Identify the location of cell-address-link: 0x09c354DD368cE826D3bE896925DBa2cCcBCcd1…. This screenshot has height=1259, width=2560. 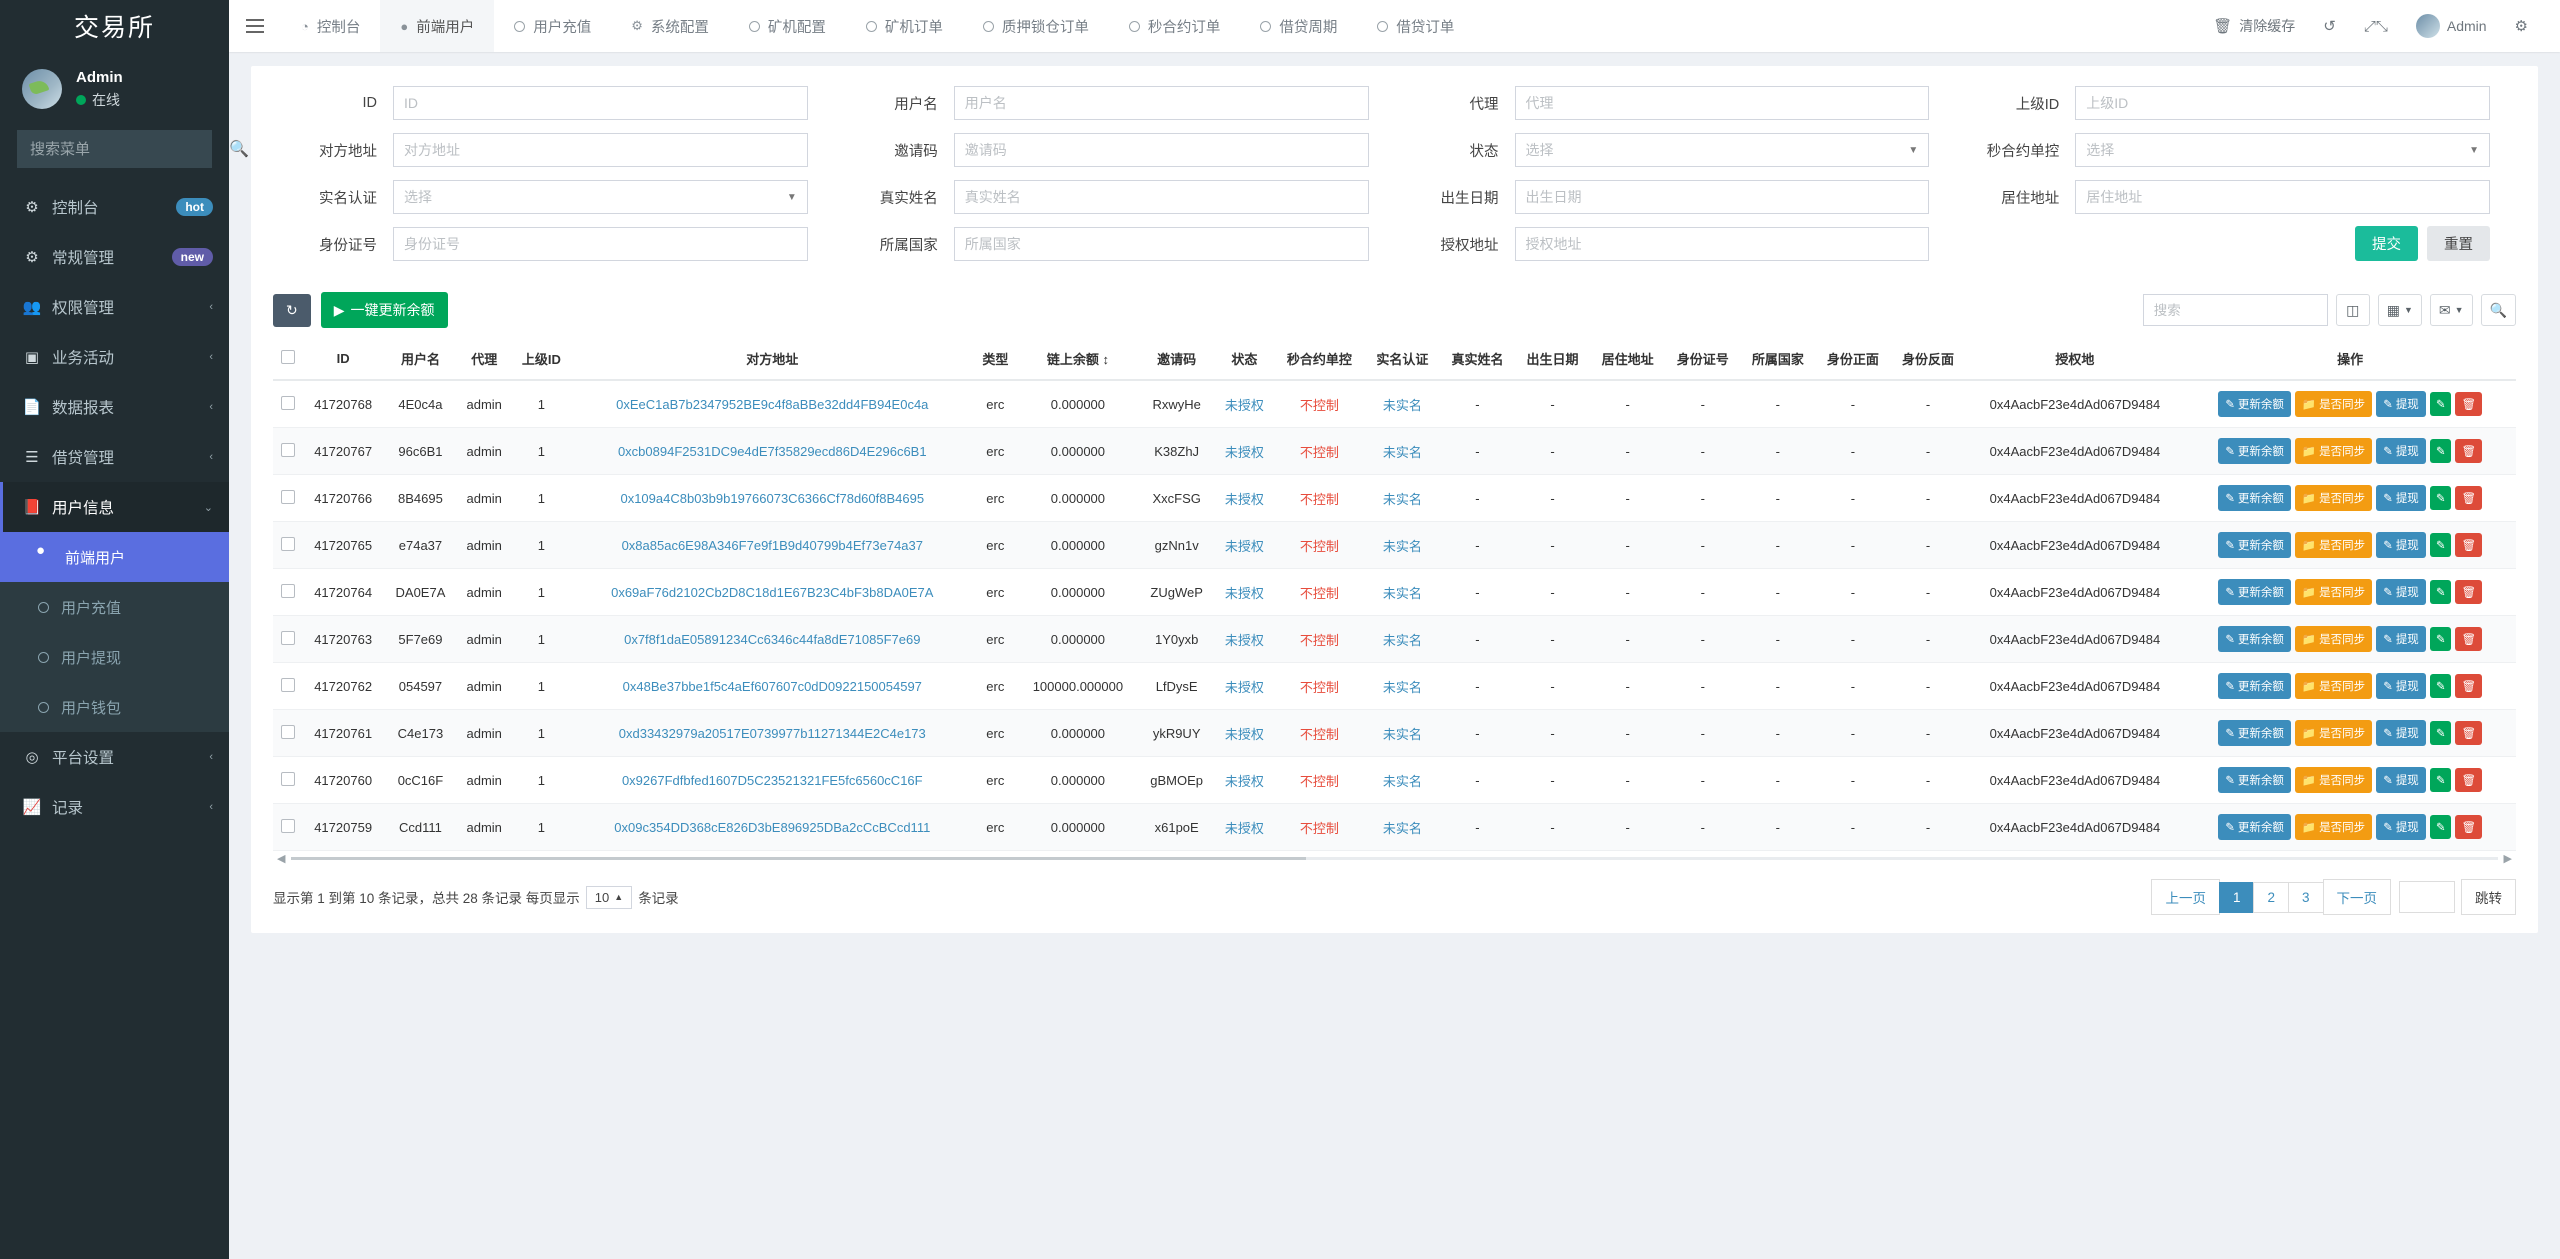
(772, 827).